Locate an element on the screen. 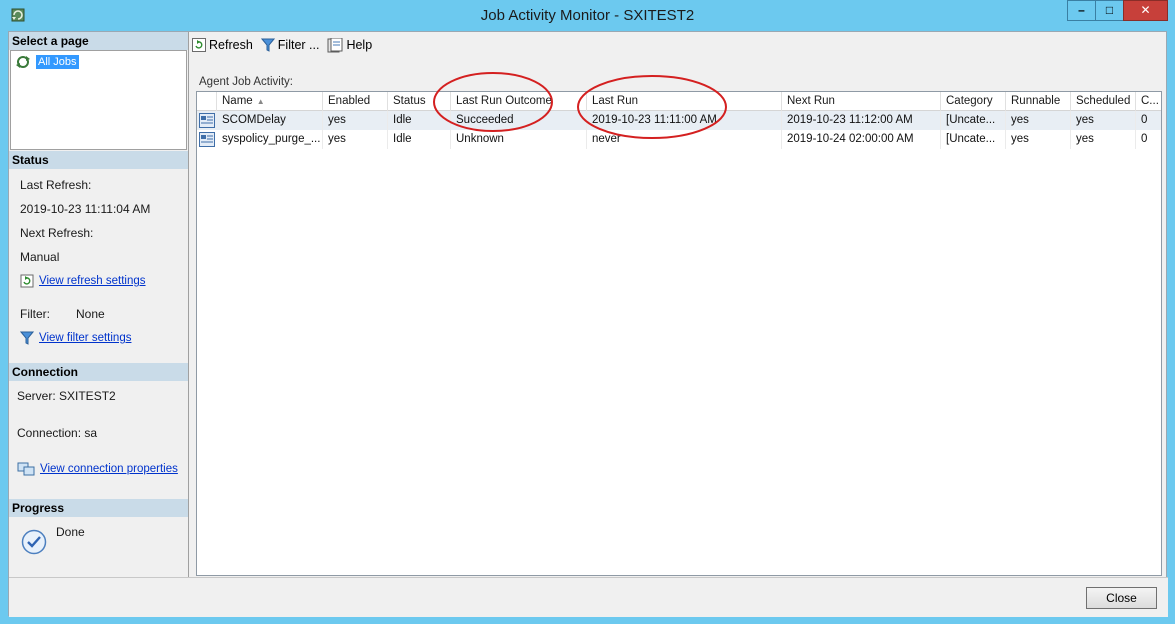 The image size is (1175, 624). window-title: Job Activity Monitor - SXITEST2 is located at coordinates (587, 15).